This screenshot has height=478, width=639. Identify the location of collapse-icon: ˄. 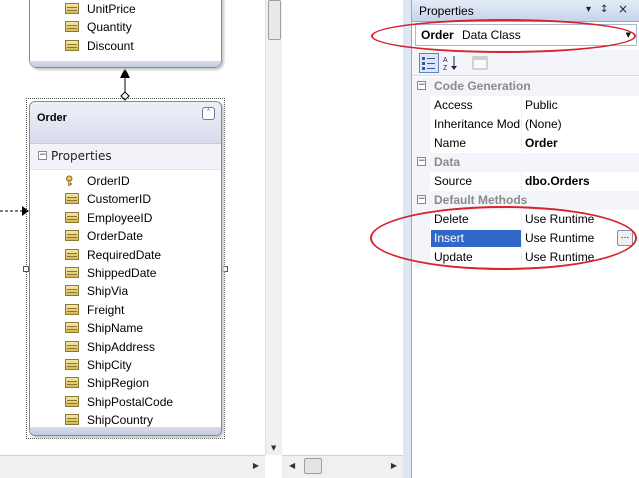
(208, 113).